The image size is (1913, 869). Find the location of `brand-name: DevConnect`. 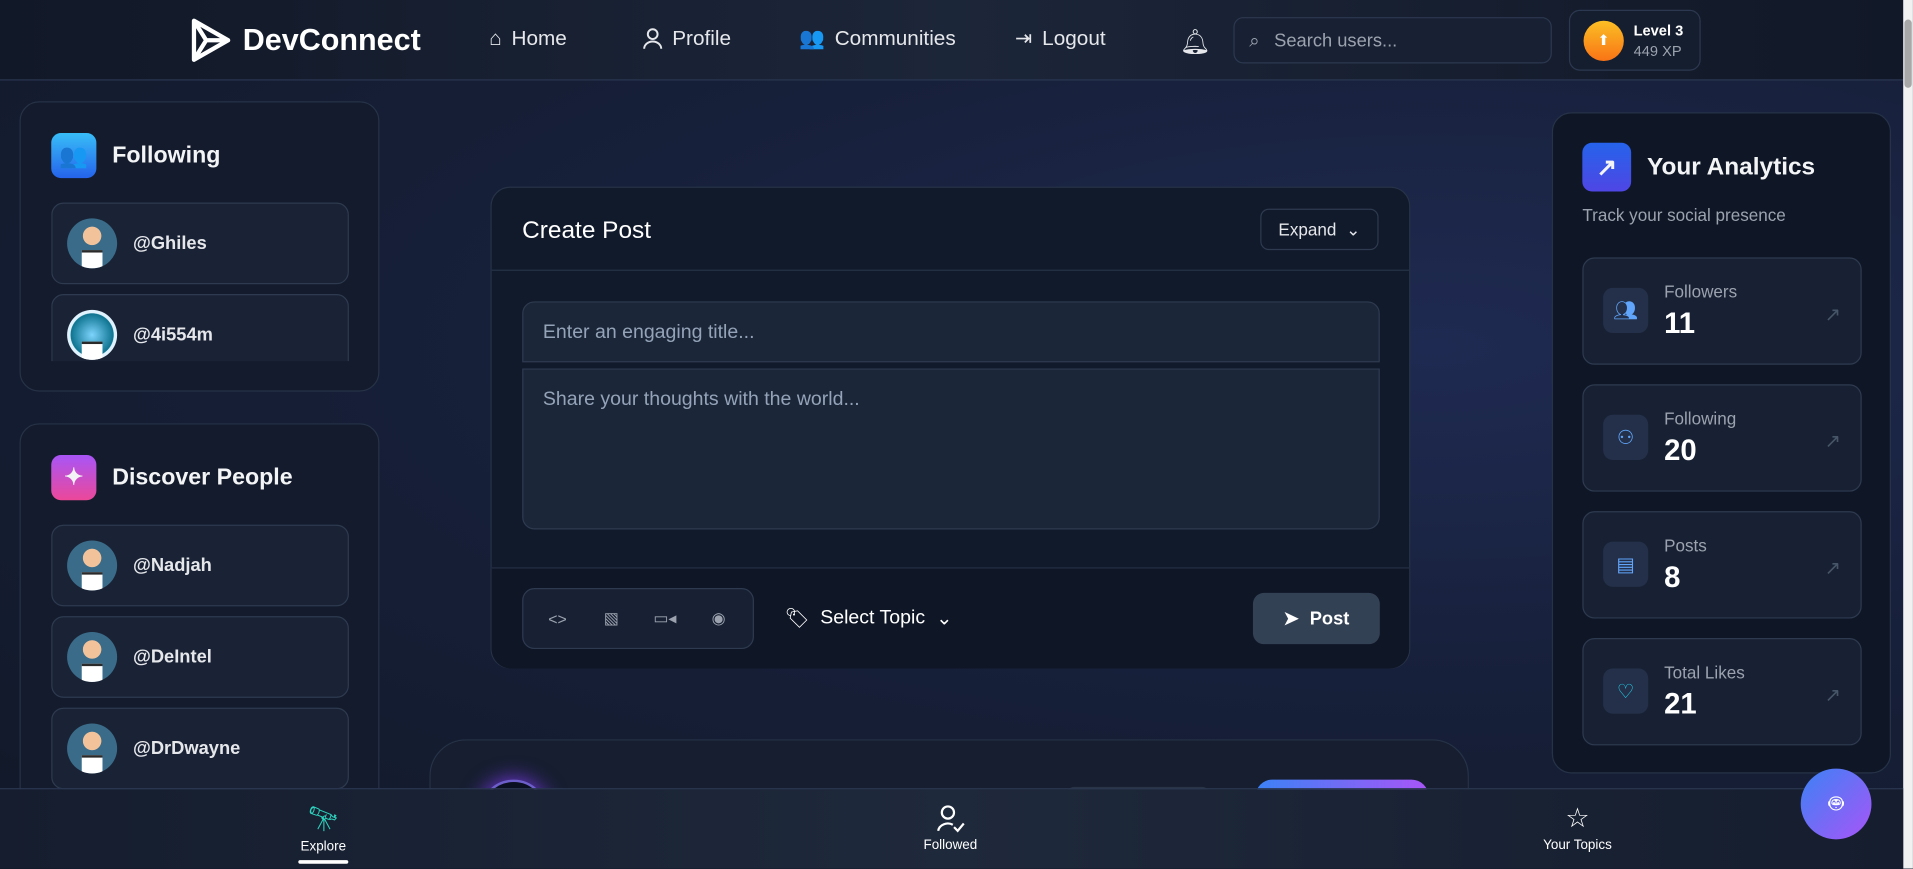

brand-name: DevConnect is located at coordinates (331, 39).